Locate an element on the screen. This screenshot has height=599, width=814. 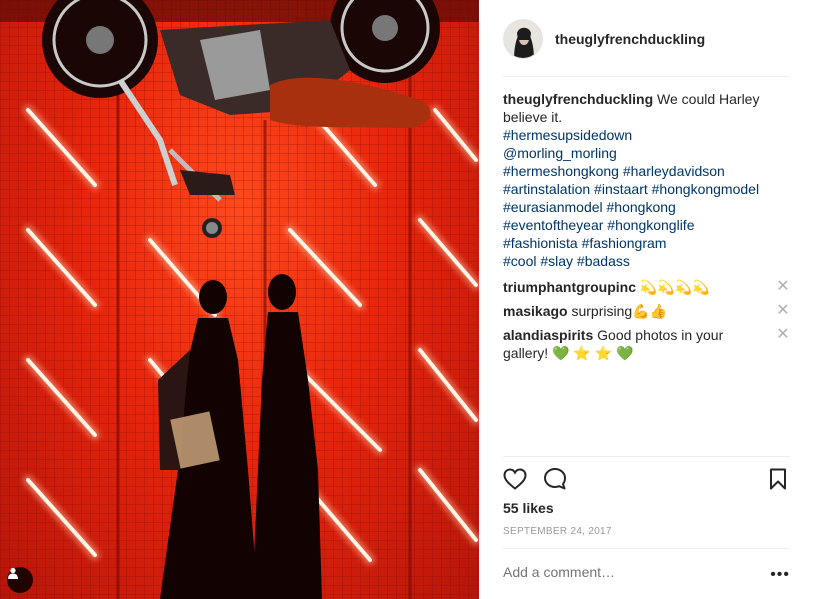
post-header: theuglyfrenchduckling is located at coordinates (604, 39).